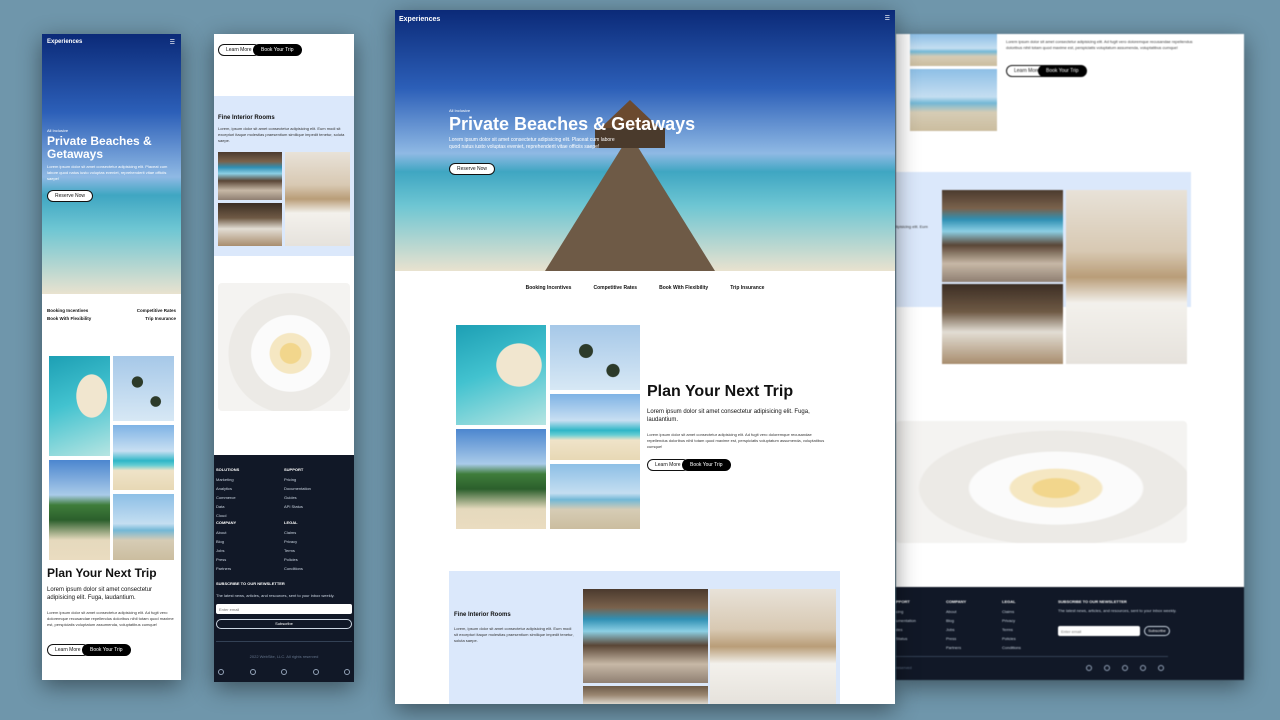 The height and width of the screenshot is (720, 1280). I want to click on footer-link: des, so click(906, 629).